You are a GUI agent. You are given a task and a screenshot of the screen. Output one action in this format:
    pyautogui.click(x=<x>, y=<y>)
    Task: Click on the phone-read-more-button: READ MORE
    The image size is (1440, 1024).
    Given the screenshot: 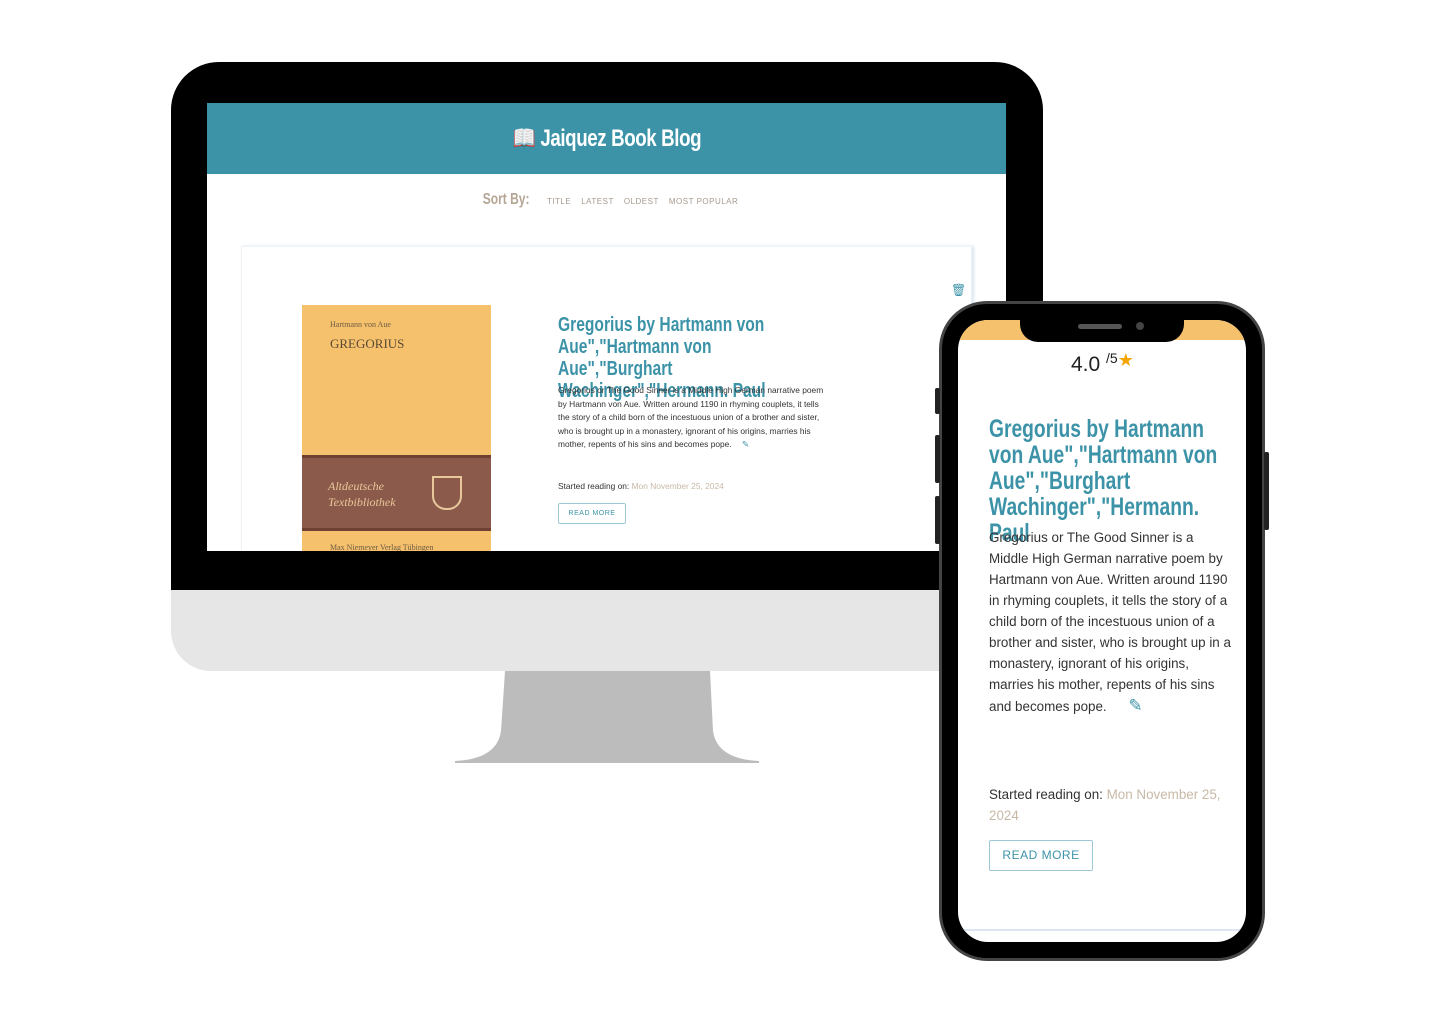 What is the action you would take?
    pyautogui.click(x=1041, y=855)
    